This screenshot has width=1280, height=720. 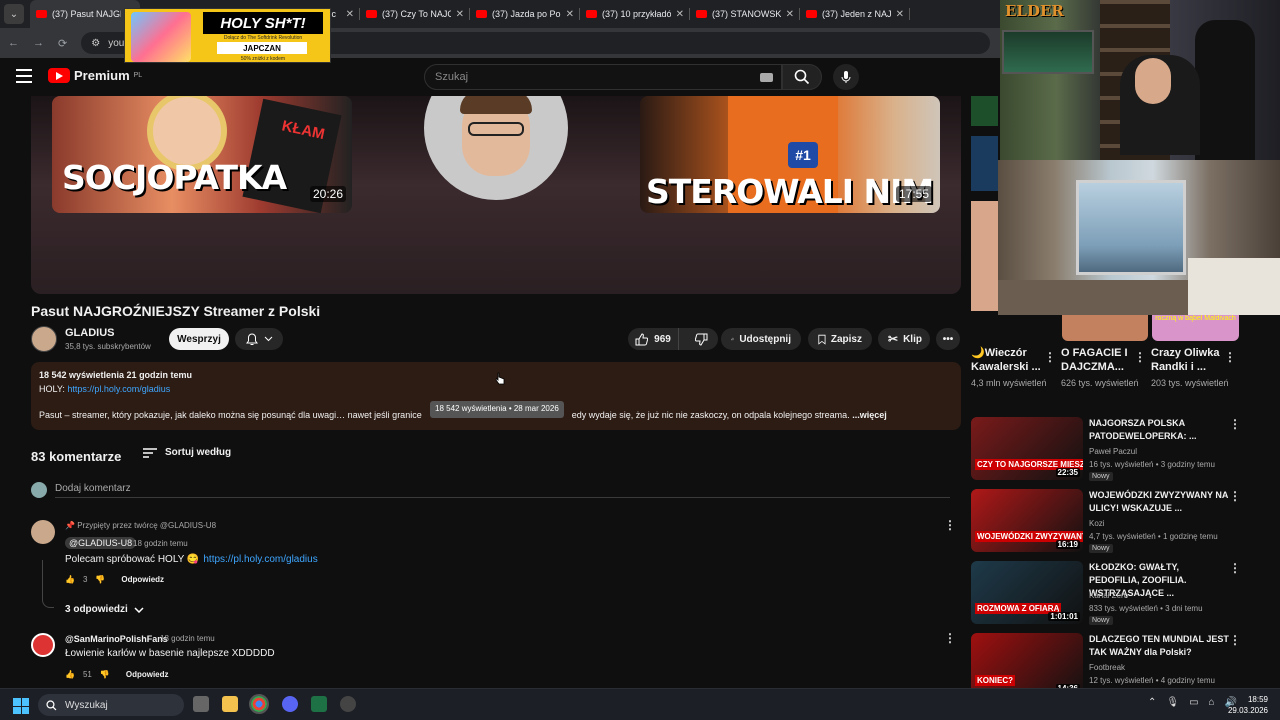 What do you see at coordinates (111, 705) in the screenshot?
I see `taskbar-search: Wyszukaj` at bounding box center [111, 705].